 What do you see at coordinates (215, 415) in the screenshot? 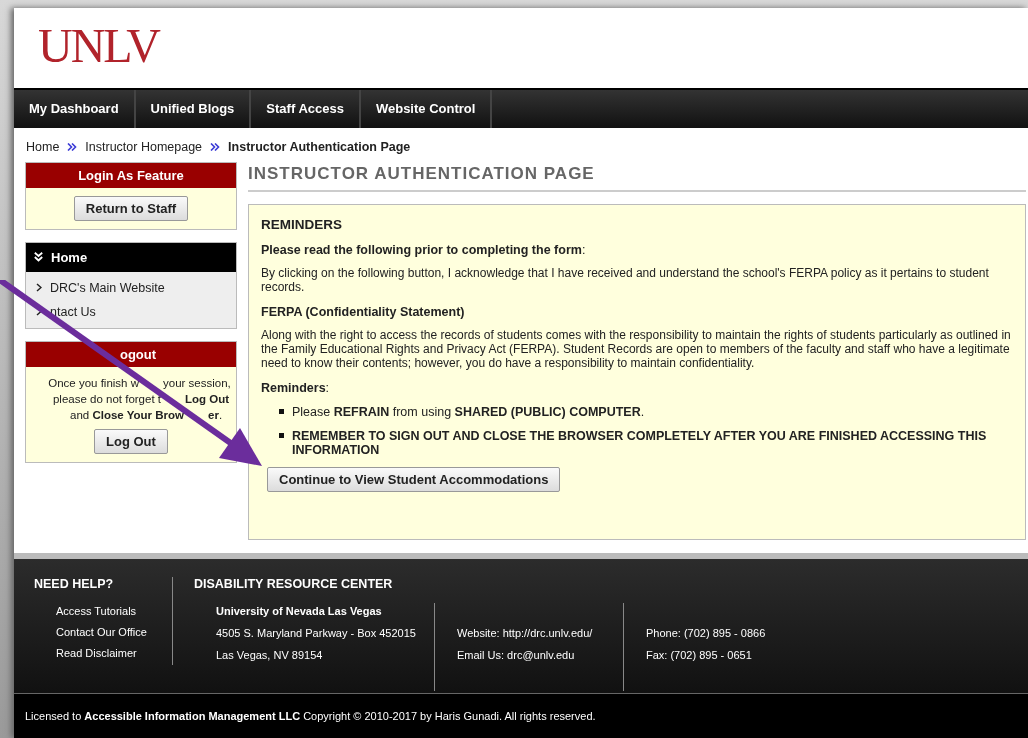
I see `logout-message-text: er.` at bounding box center [215, 415].